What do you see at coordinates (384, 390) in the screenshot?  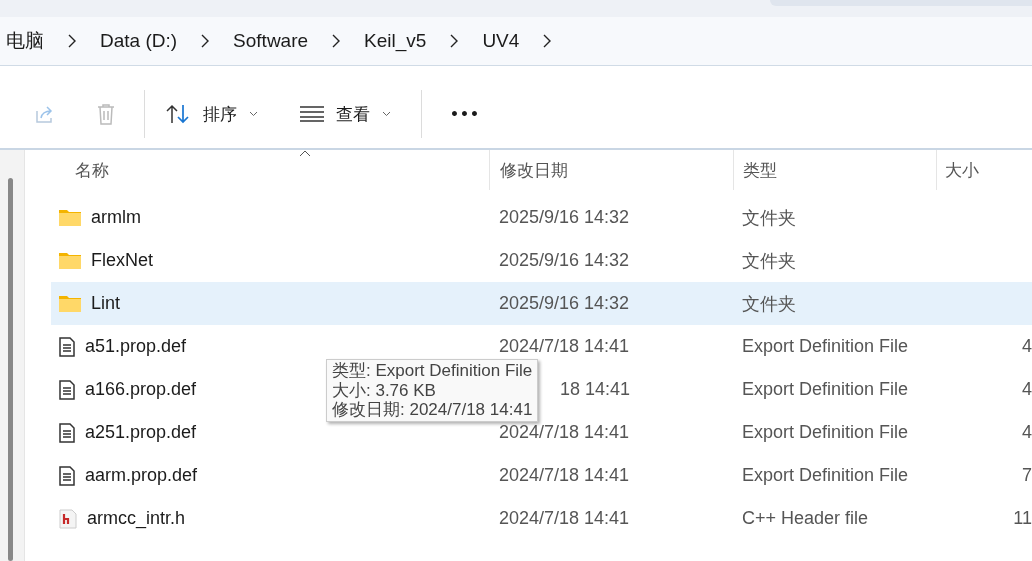 I see `tooltip-line: 大小: 3.76 KB` at bounding box center [384, 390].